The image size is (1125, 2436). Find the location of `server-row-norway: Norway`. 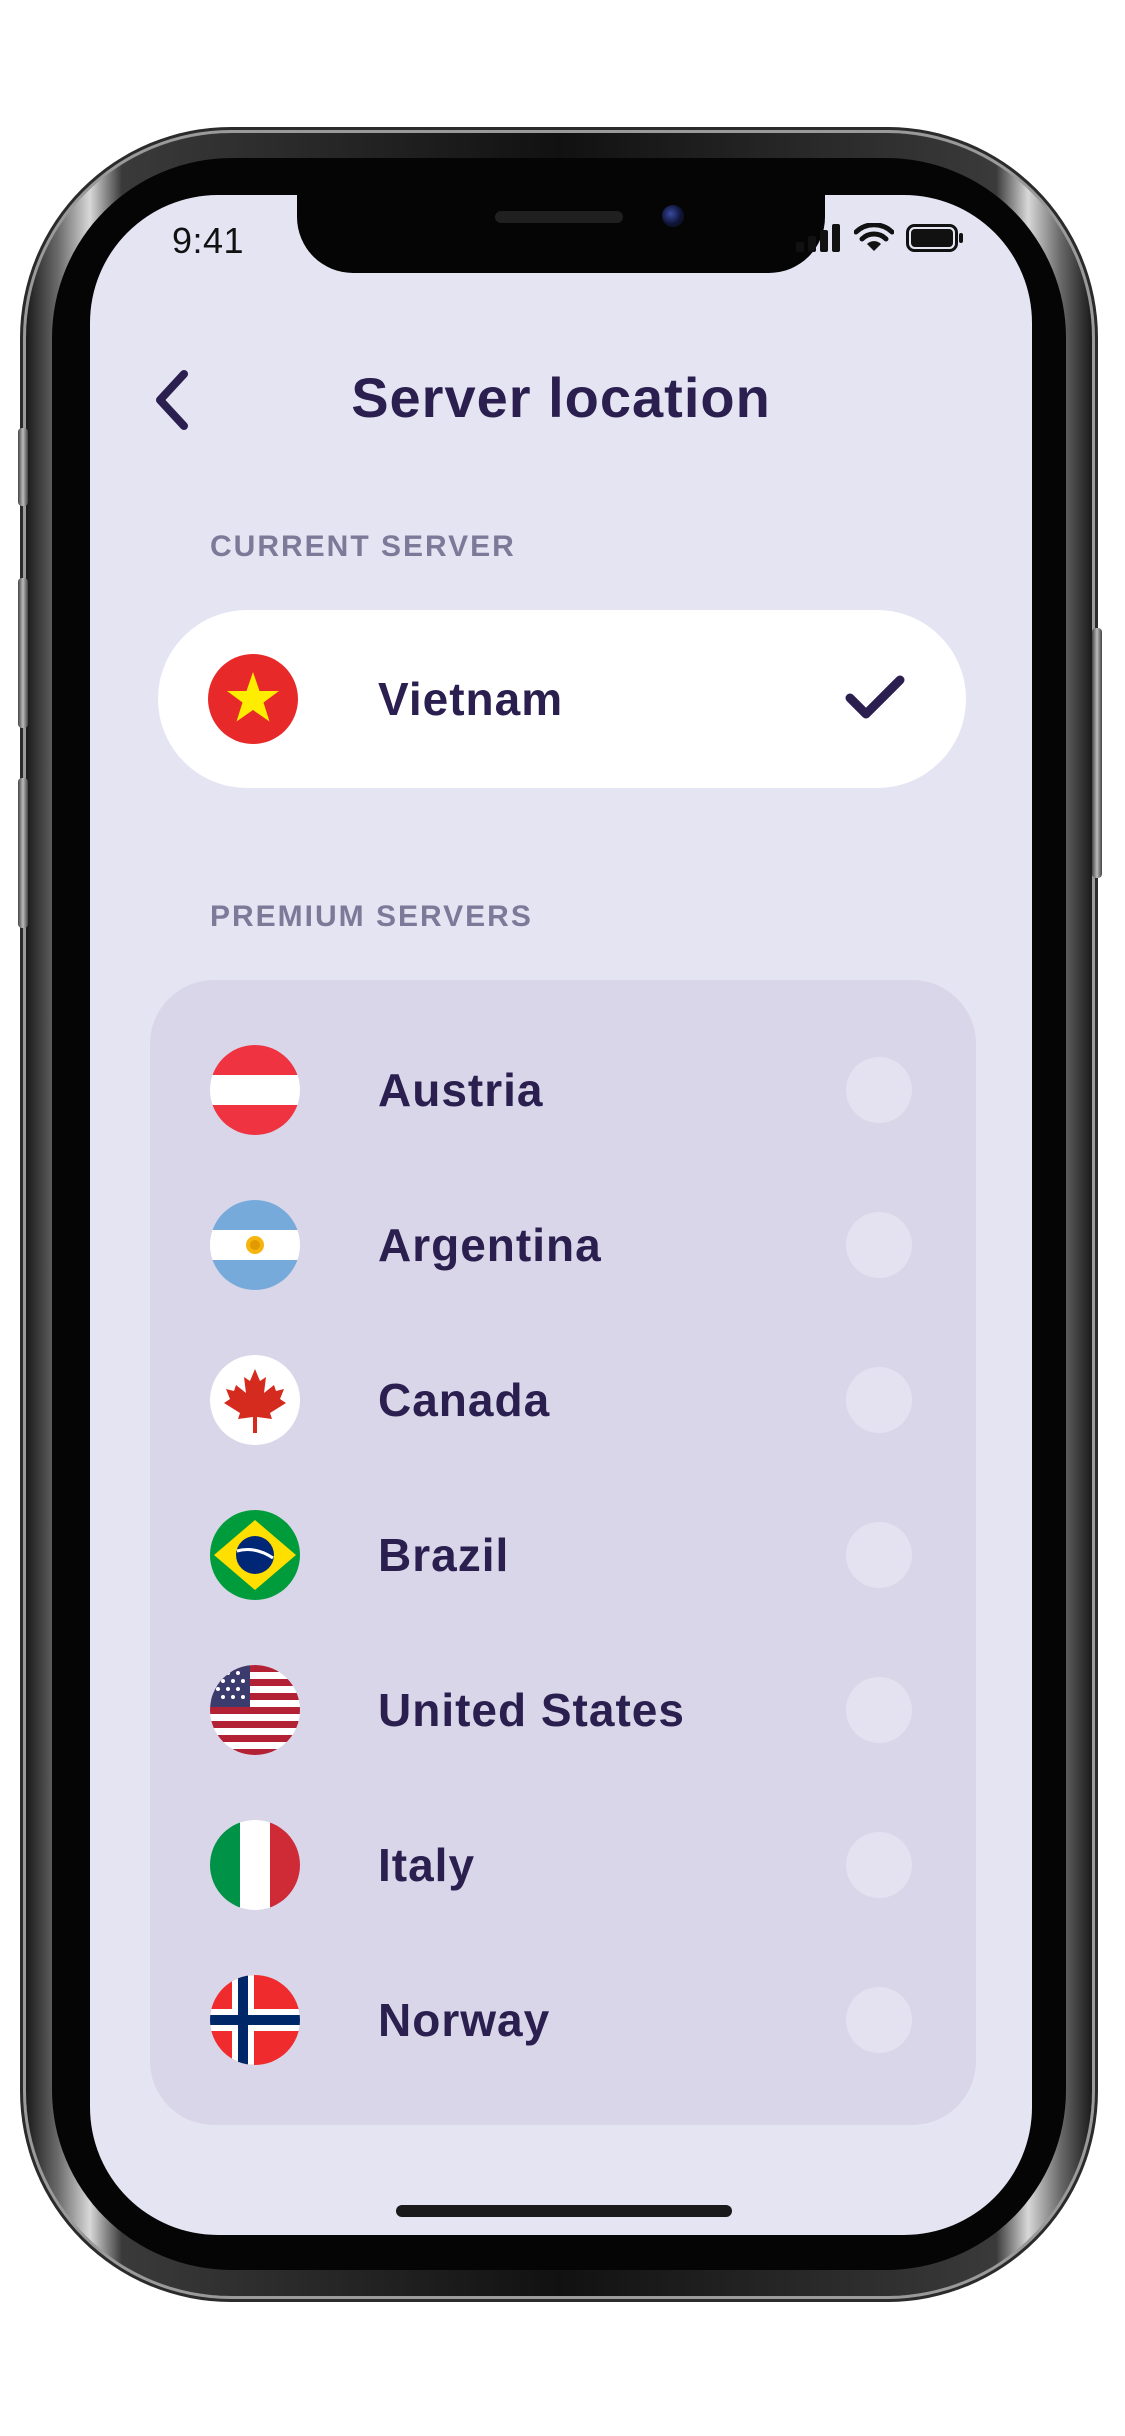

server-row-norway: Norway is located at coordinates (563, 2020).